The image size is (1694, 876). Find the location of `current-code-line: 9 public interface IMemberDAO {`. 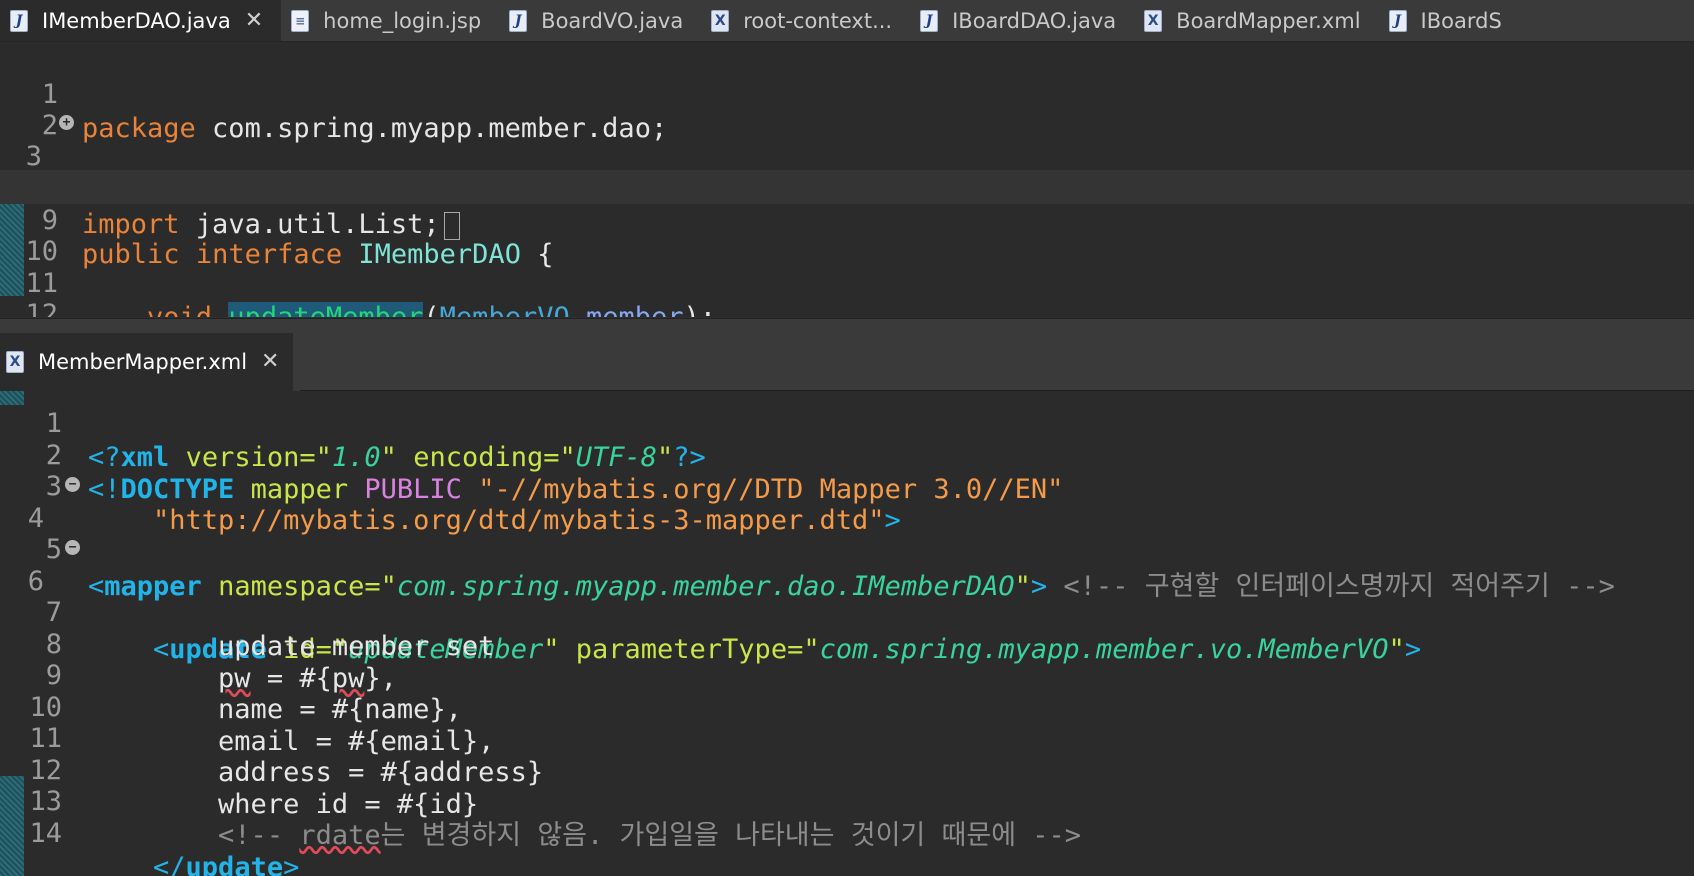

current-code-line: 9 public interface IMemberDAO { is located at coordinates (847, 220).